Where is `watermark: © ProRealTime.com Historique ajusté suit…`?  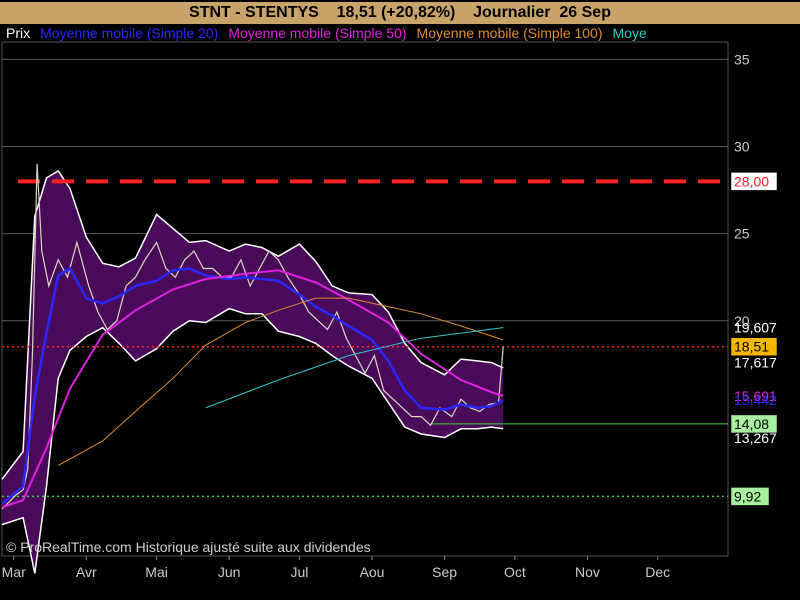
watermark: © ProRealTime.com Historique ajusté suit… is located at coordinates (188, 547).